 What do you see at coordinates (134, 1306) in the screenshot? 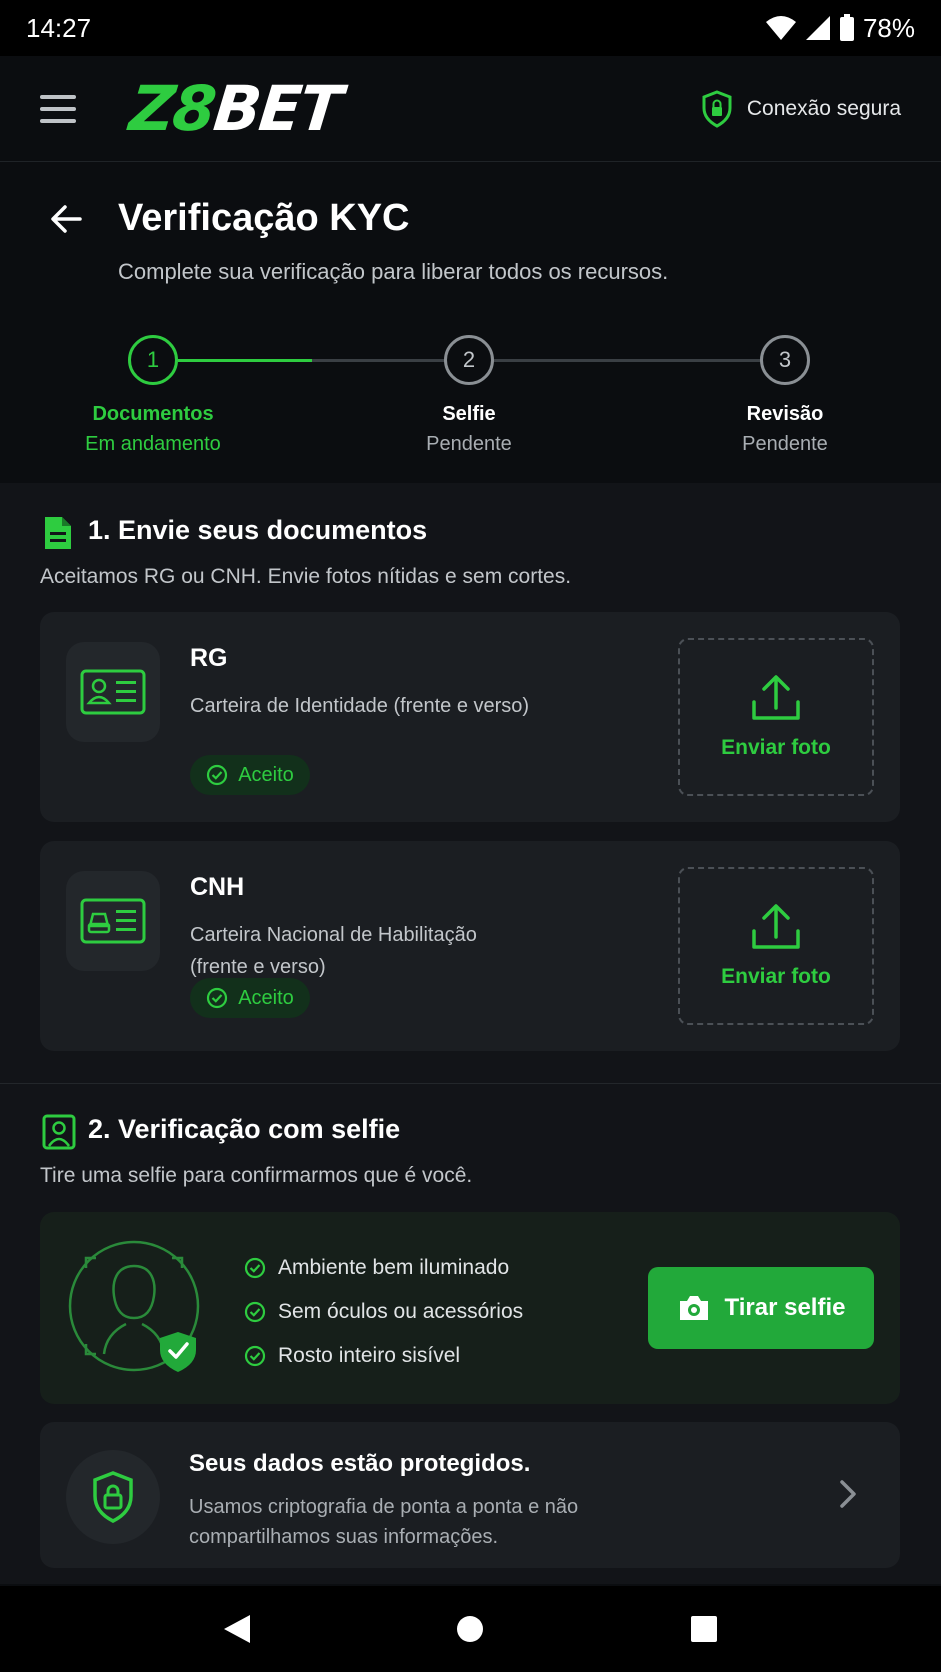
I see `face-scan-icon` at bounding box center [134, 1306].